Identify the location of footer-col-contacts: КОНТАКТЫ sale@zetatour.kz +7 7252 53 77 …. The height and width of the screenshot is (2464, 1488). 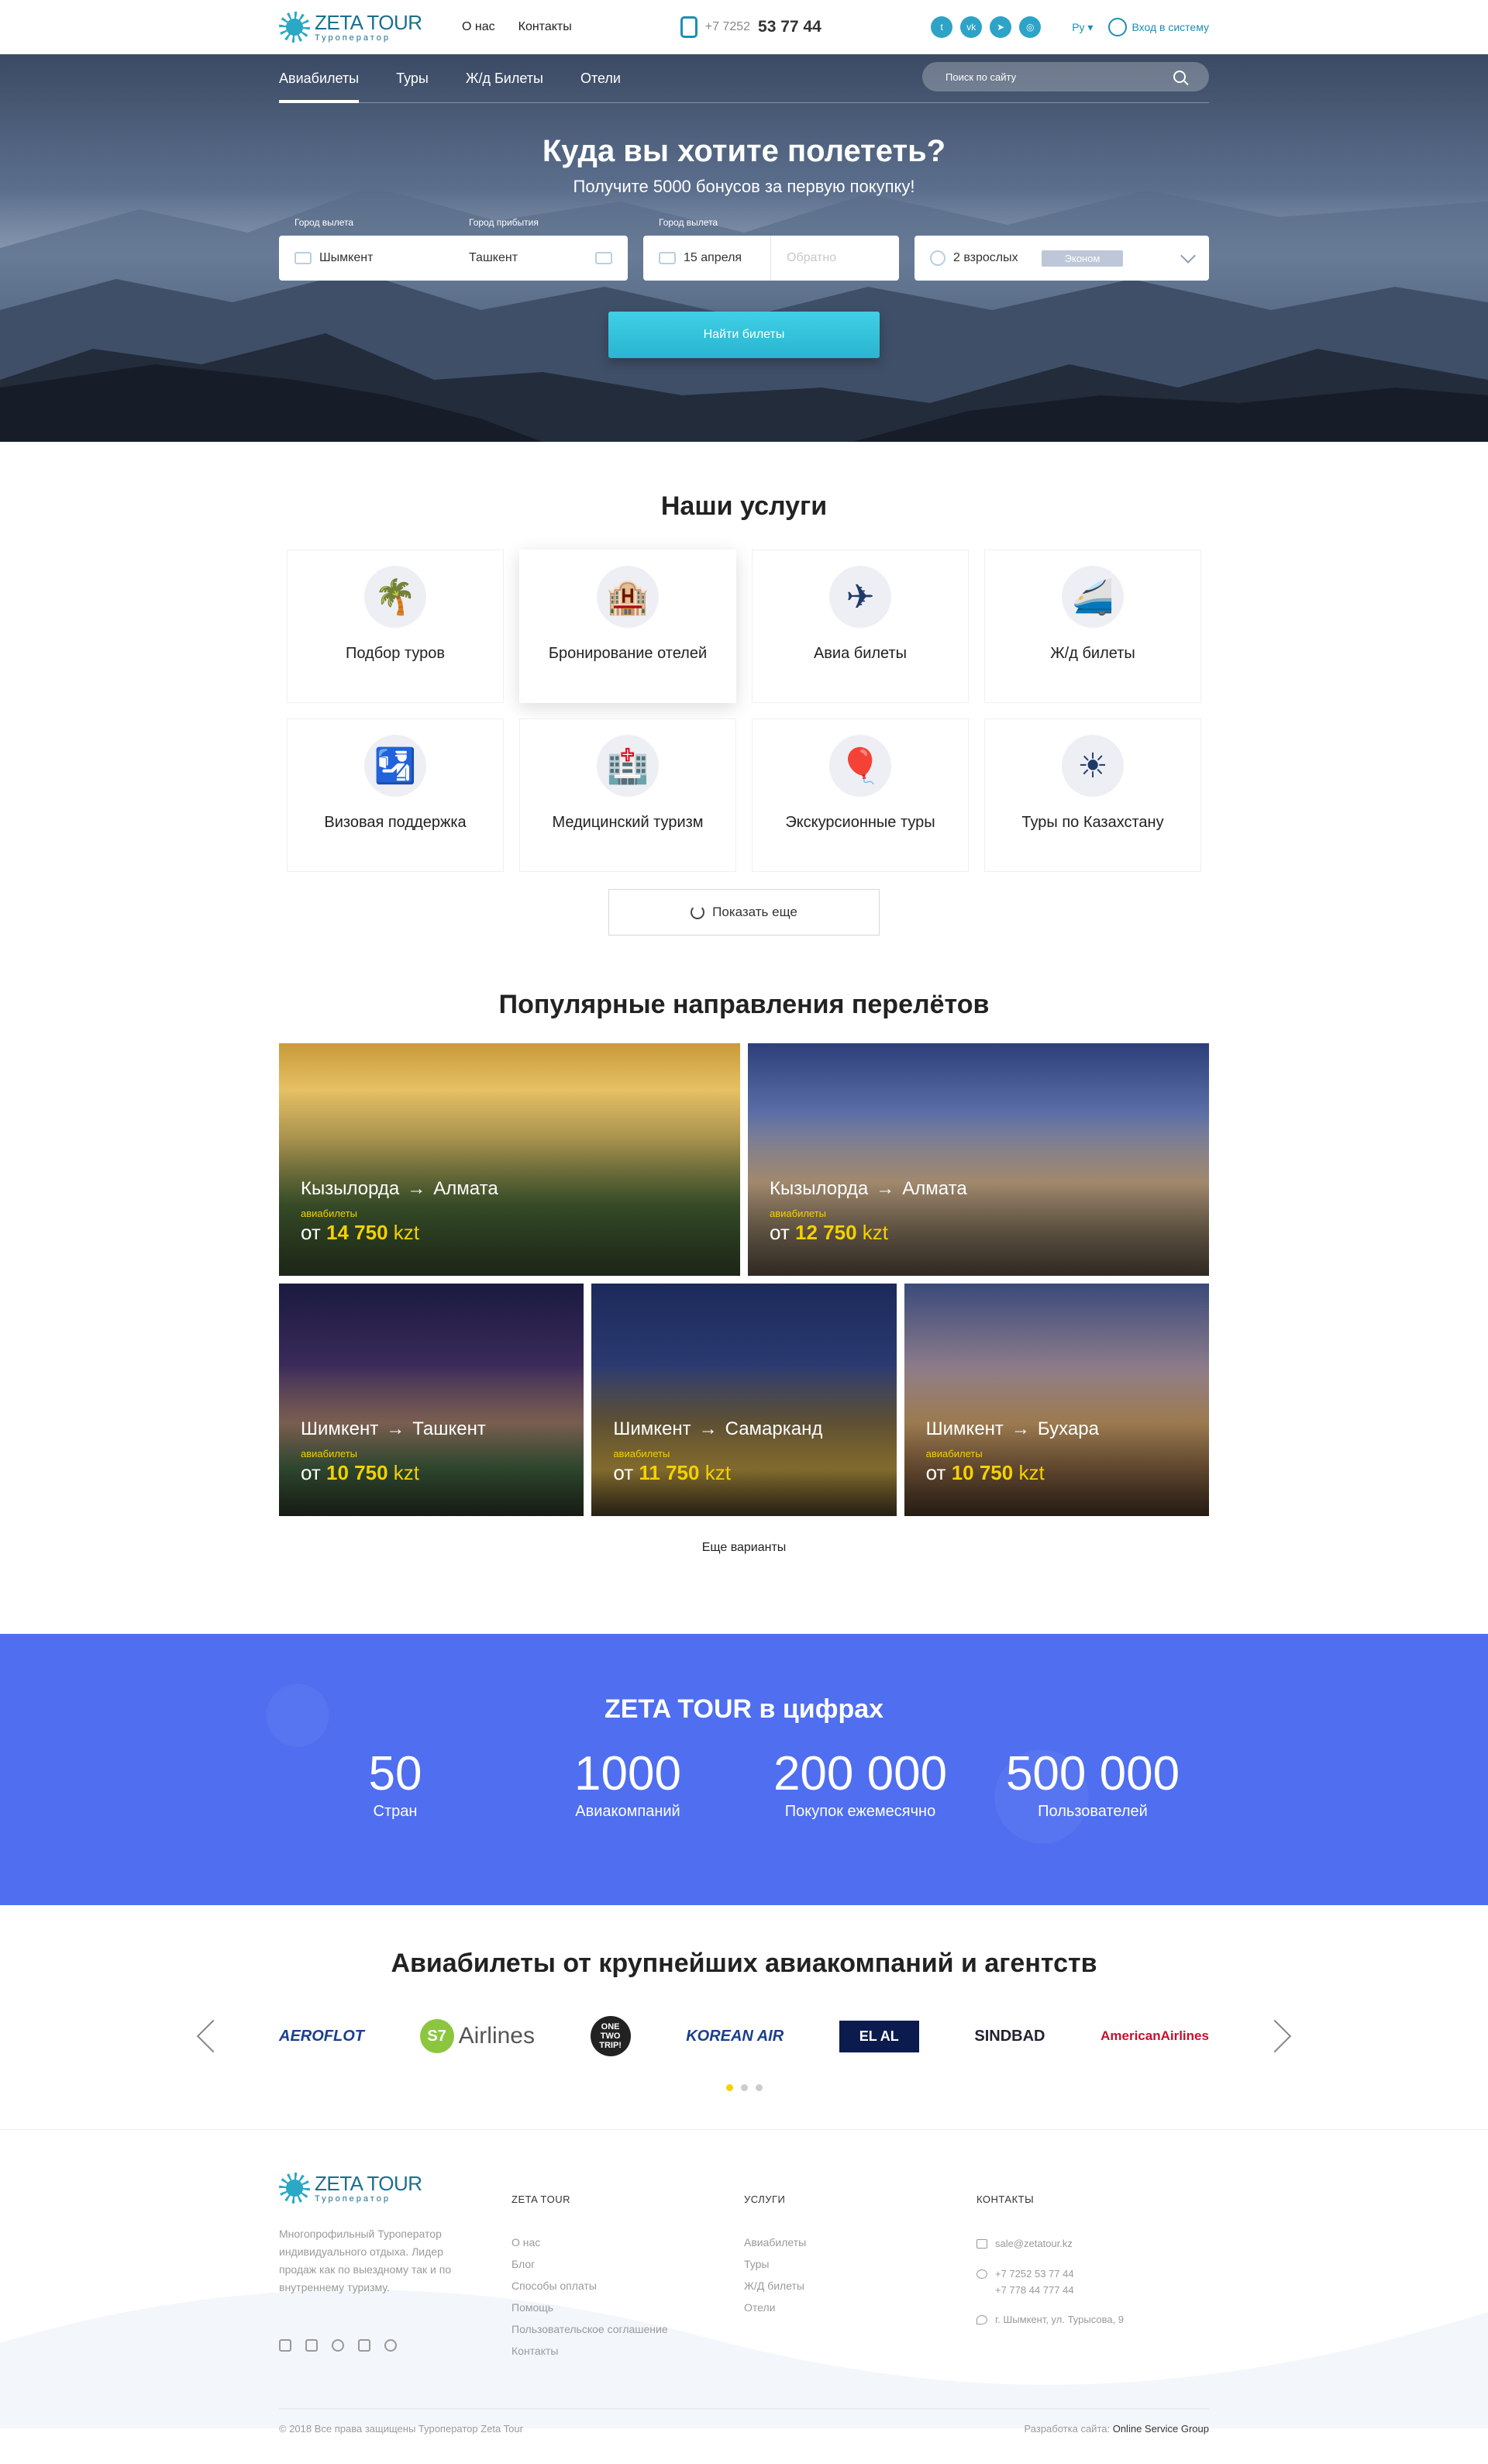
(1092, 2265).